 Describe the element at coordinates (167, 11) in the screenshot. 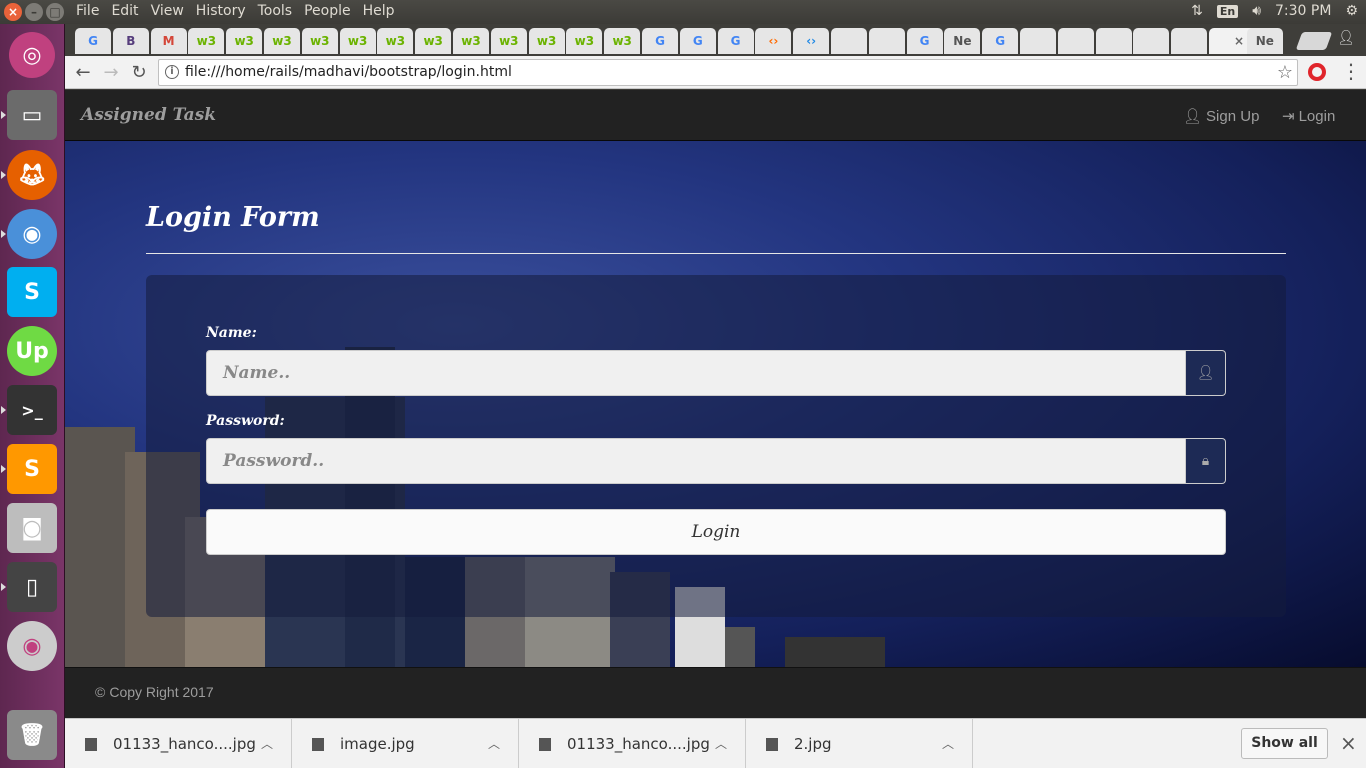

I see `menu-view: View` at that location.